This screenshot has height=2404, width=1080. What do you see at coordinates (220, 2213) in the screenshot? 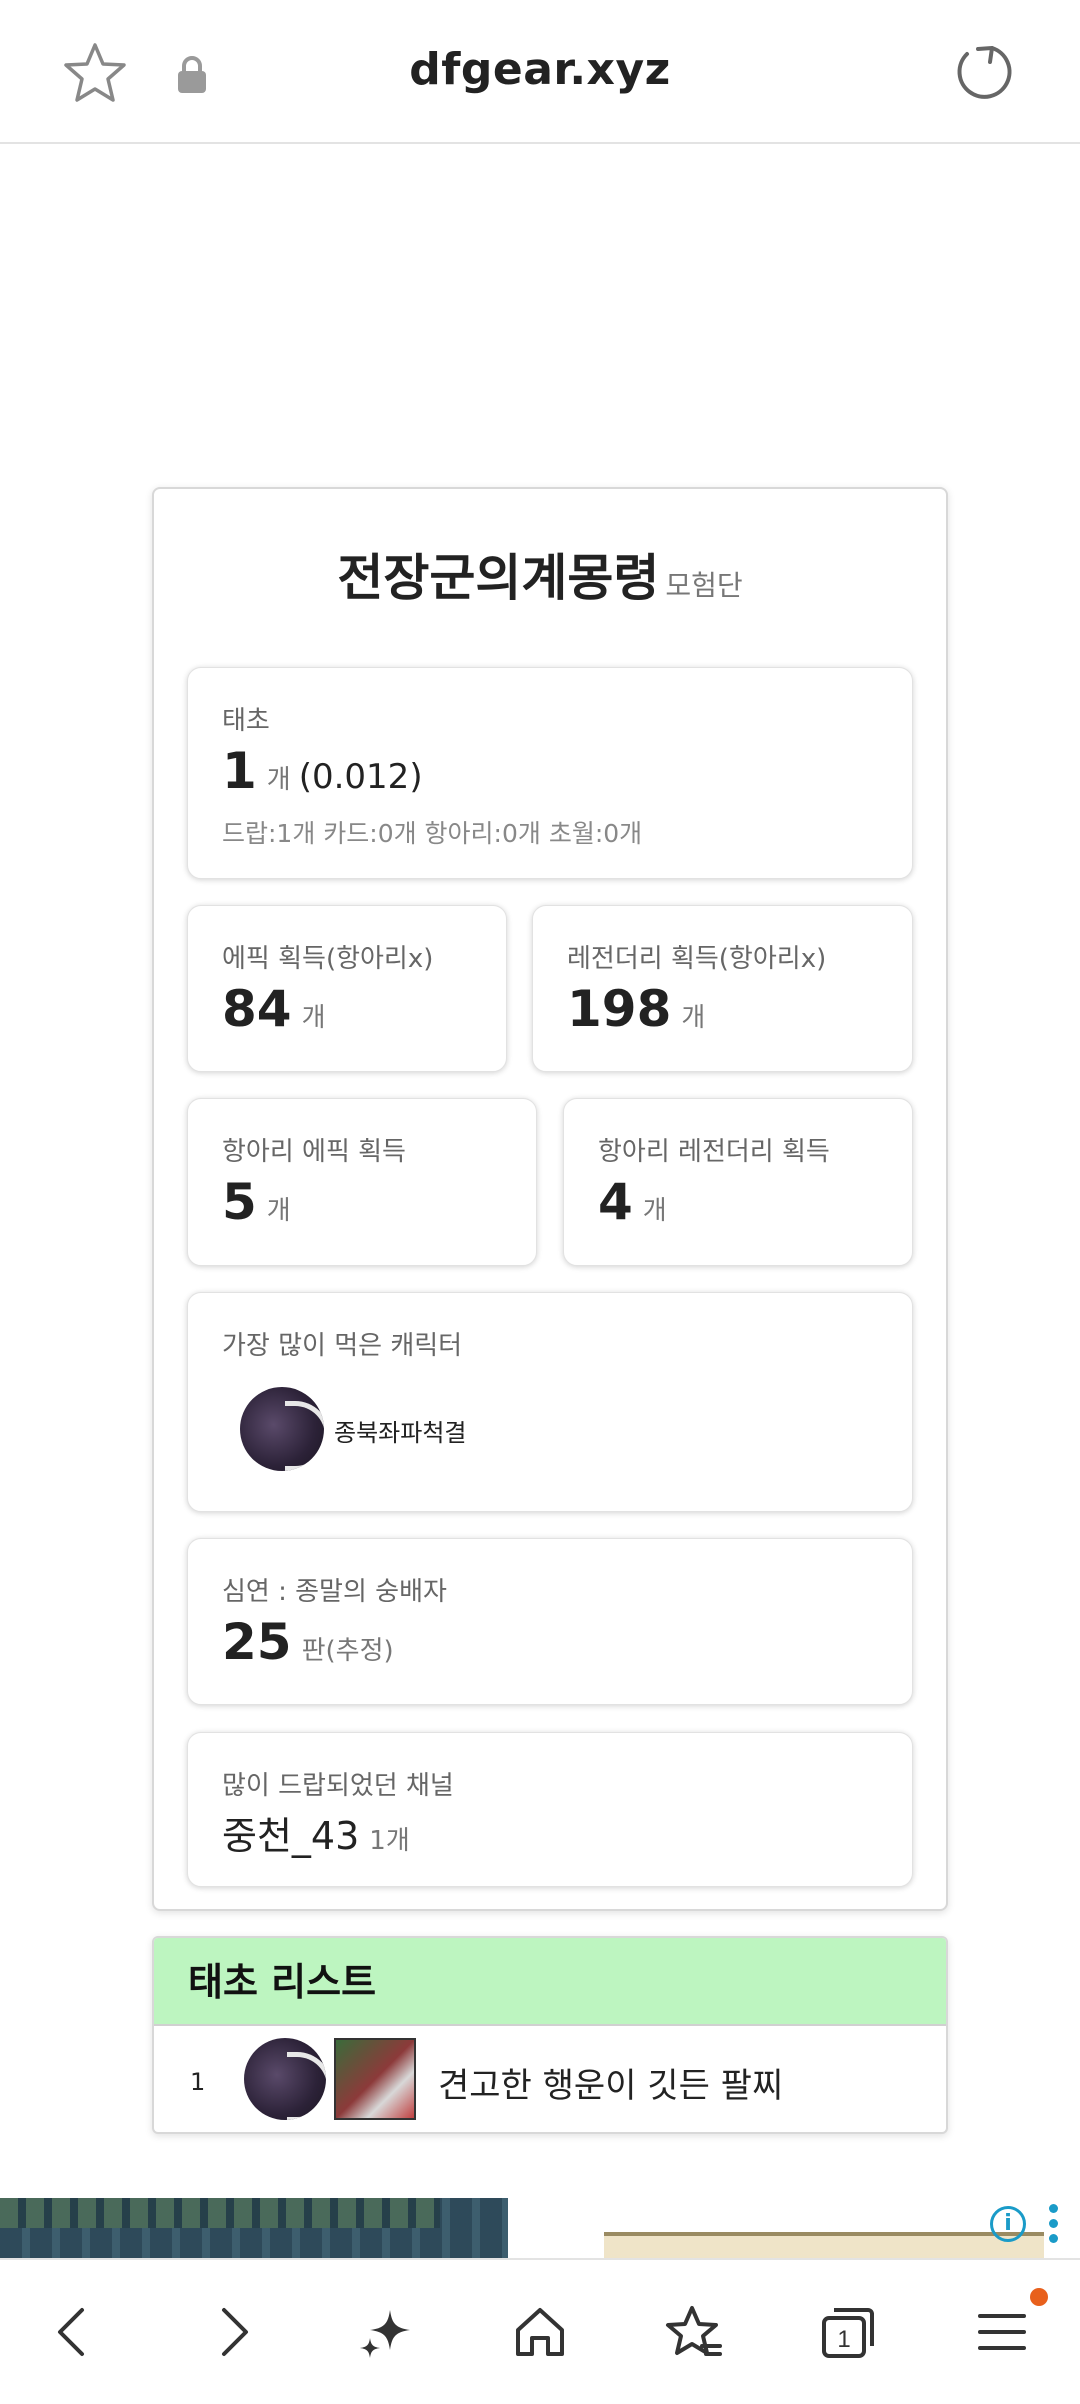
I see `ad-image-strip` at bounding box center [220, 2213].